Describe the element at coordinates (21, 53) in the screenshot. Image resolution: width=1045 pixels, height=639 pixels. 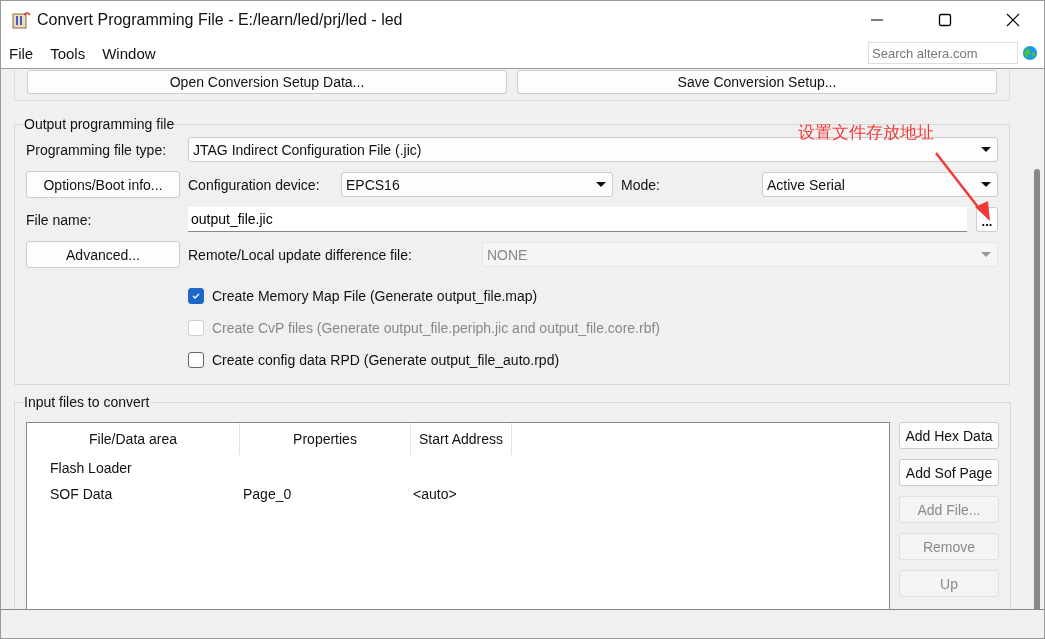
I see `menu-item: File` at that location.